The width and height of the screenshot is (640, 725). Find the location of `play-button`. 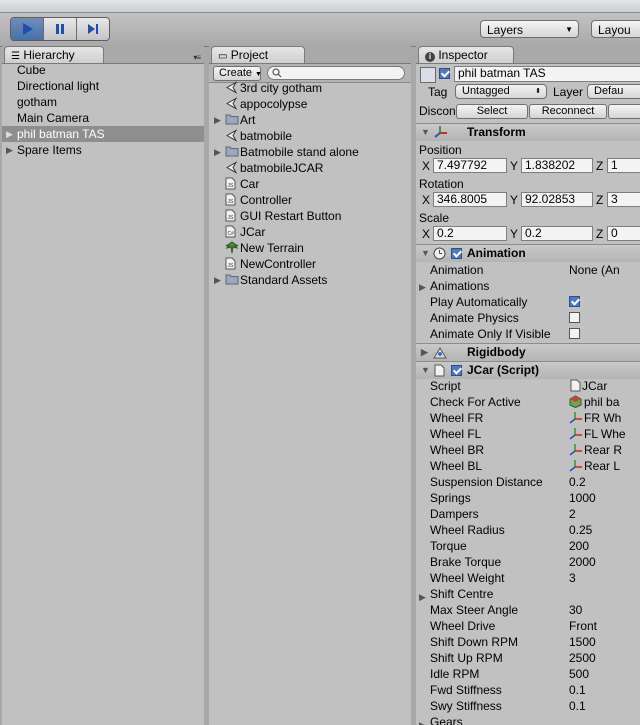

play-button is located at coordinates (27, 29).